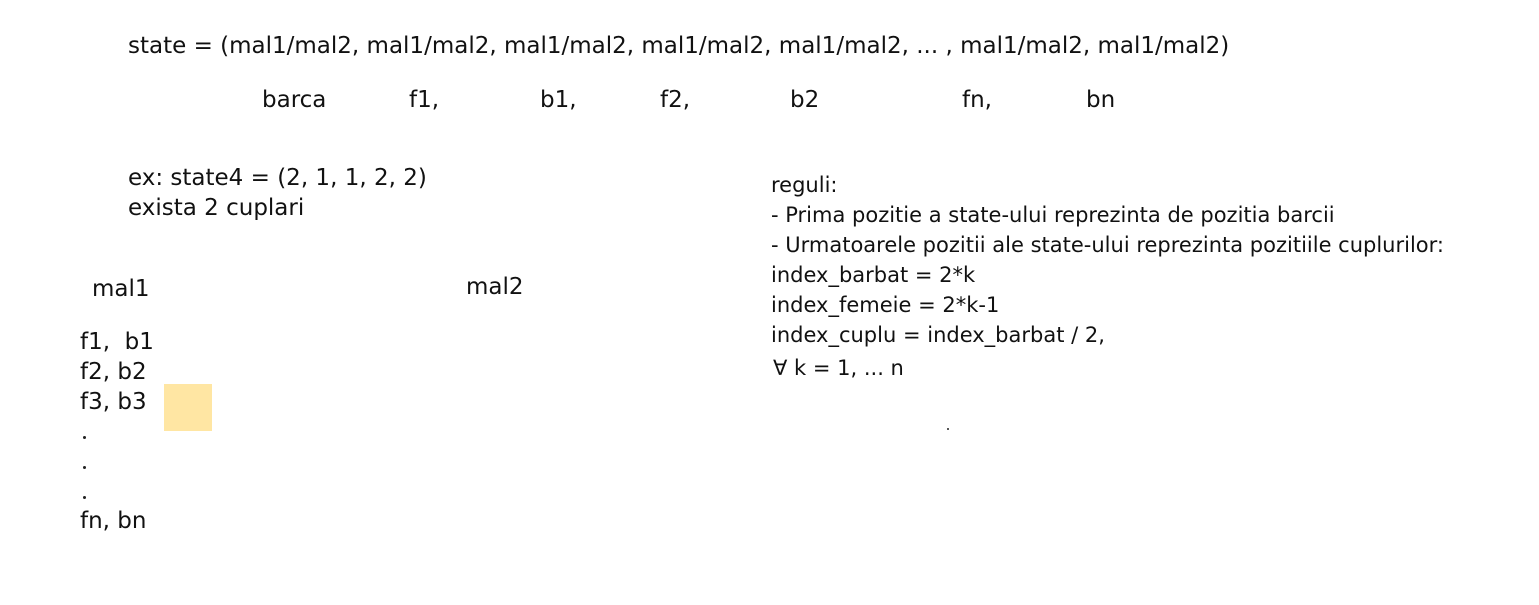 This screenshot has width=1539, height=605. I want to click on label-barca: barca, so click(294, 100).